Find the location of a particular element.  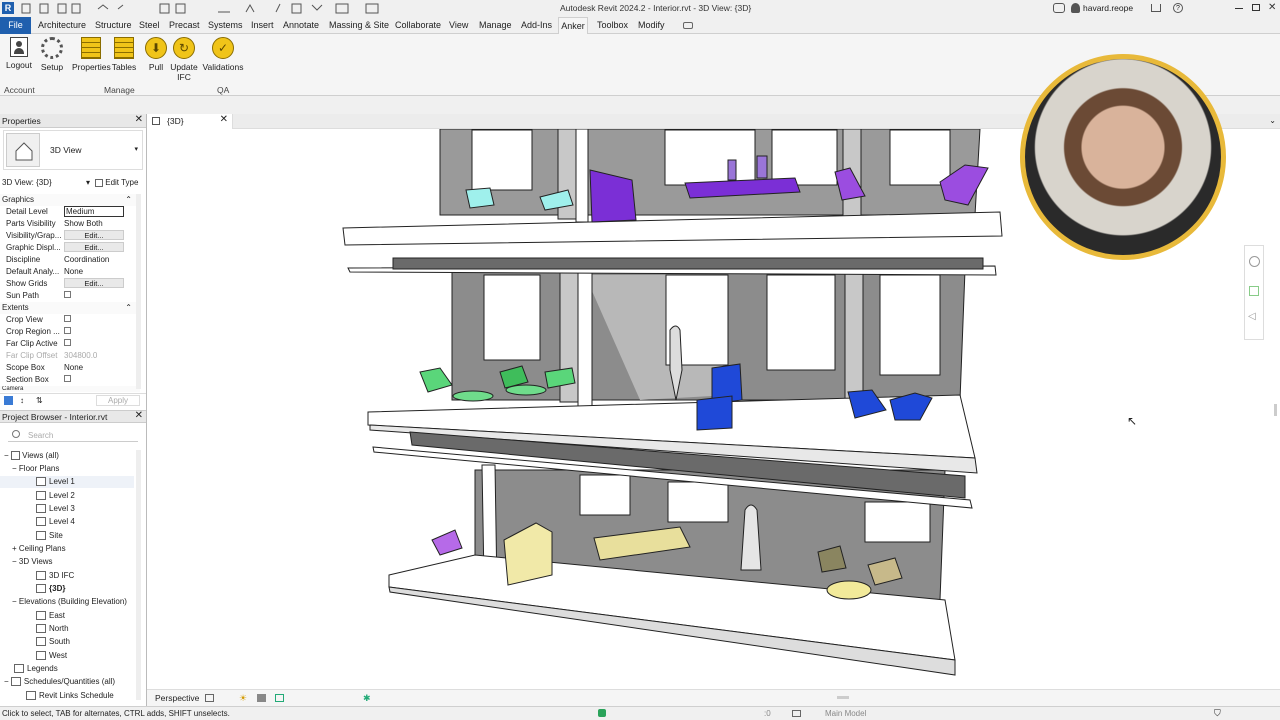

shadows-icon is located at coordinates (261, 698).